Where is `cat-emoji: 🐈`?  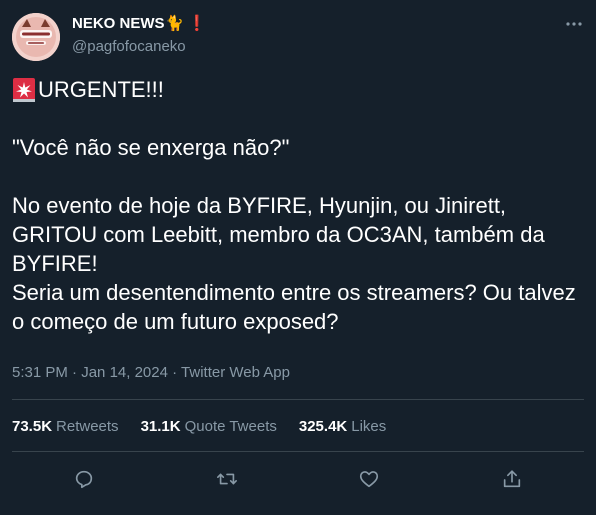
cat-emoji: 🐈 is located at coordinates (174, 23).